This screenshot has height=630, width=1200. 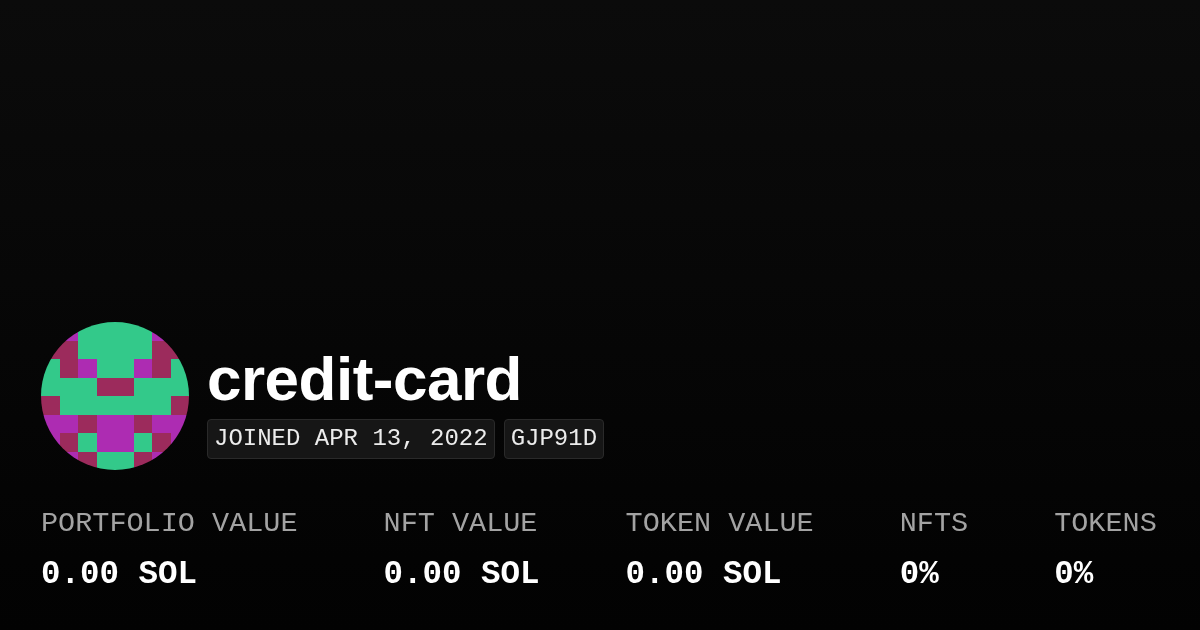 What do you see at coordinates (351, 439) in the screenshot?
I see `info-badge: JOINED APR 13, 2022` at bounding box center [351, 439].